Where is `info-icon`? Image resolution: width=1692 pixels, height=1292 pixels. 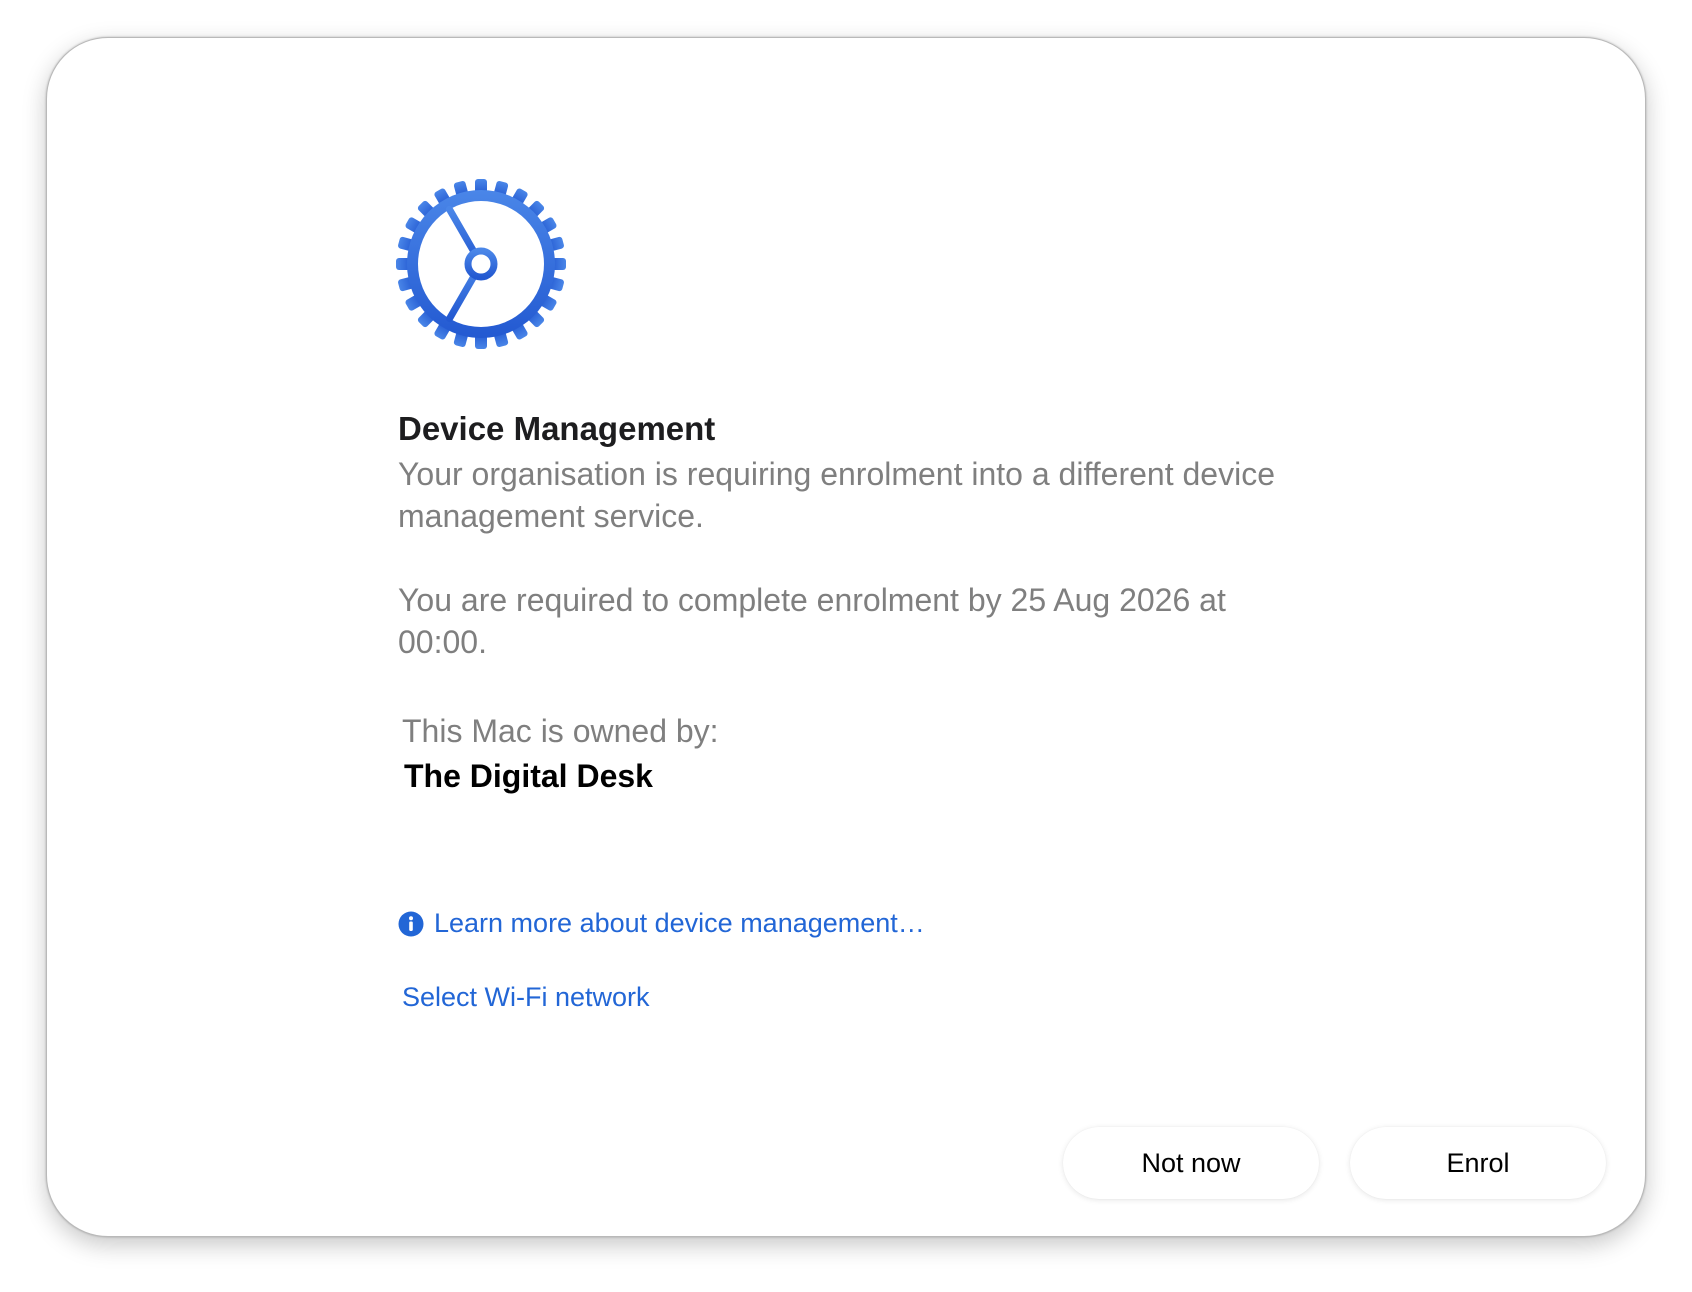 info-icon is located at coordinates (411, 923).